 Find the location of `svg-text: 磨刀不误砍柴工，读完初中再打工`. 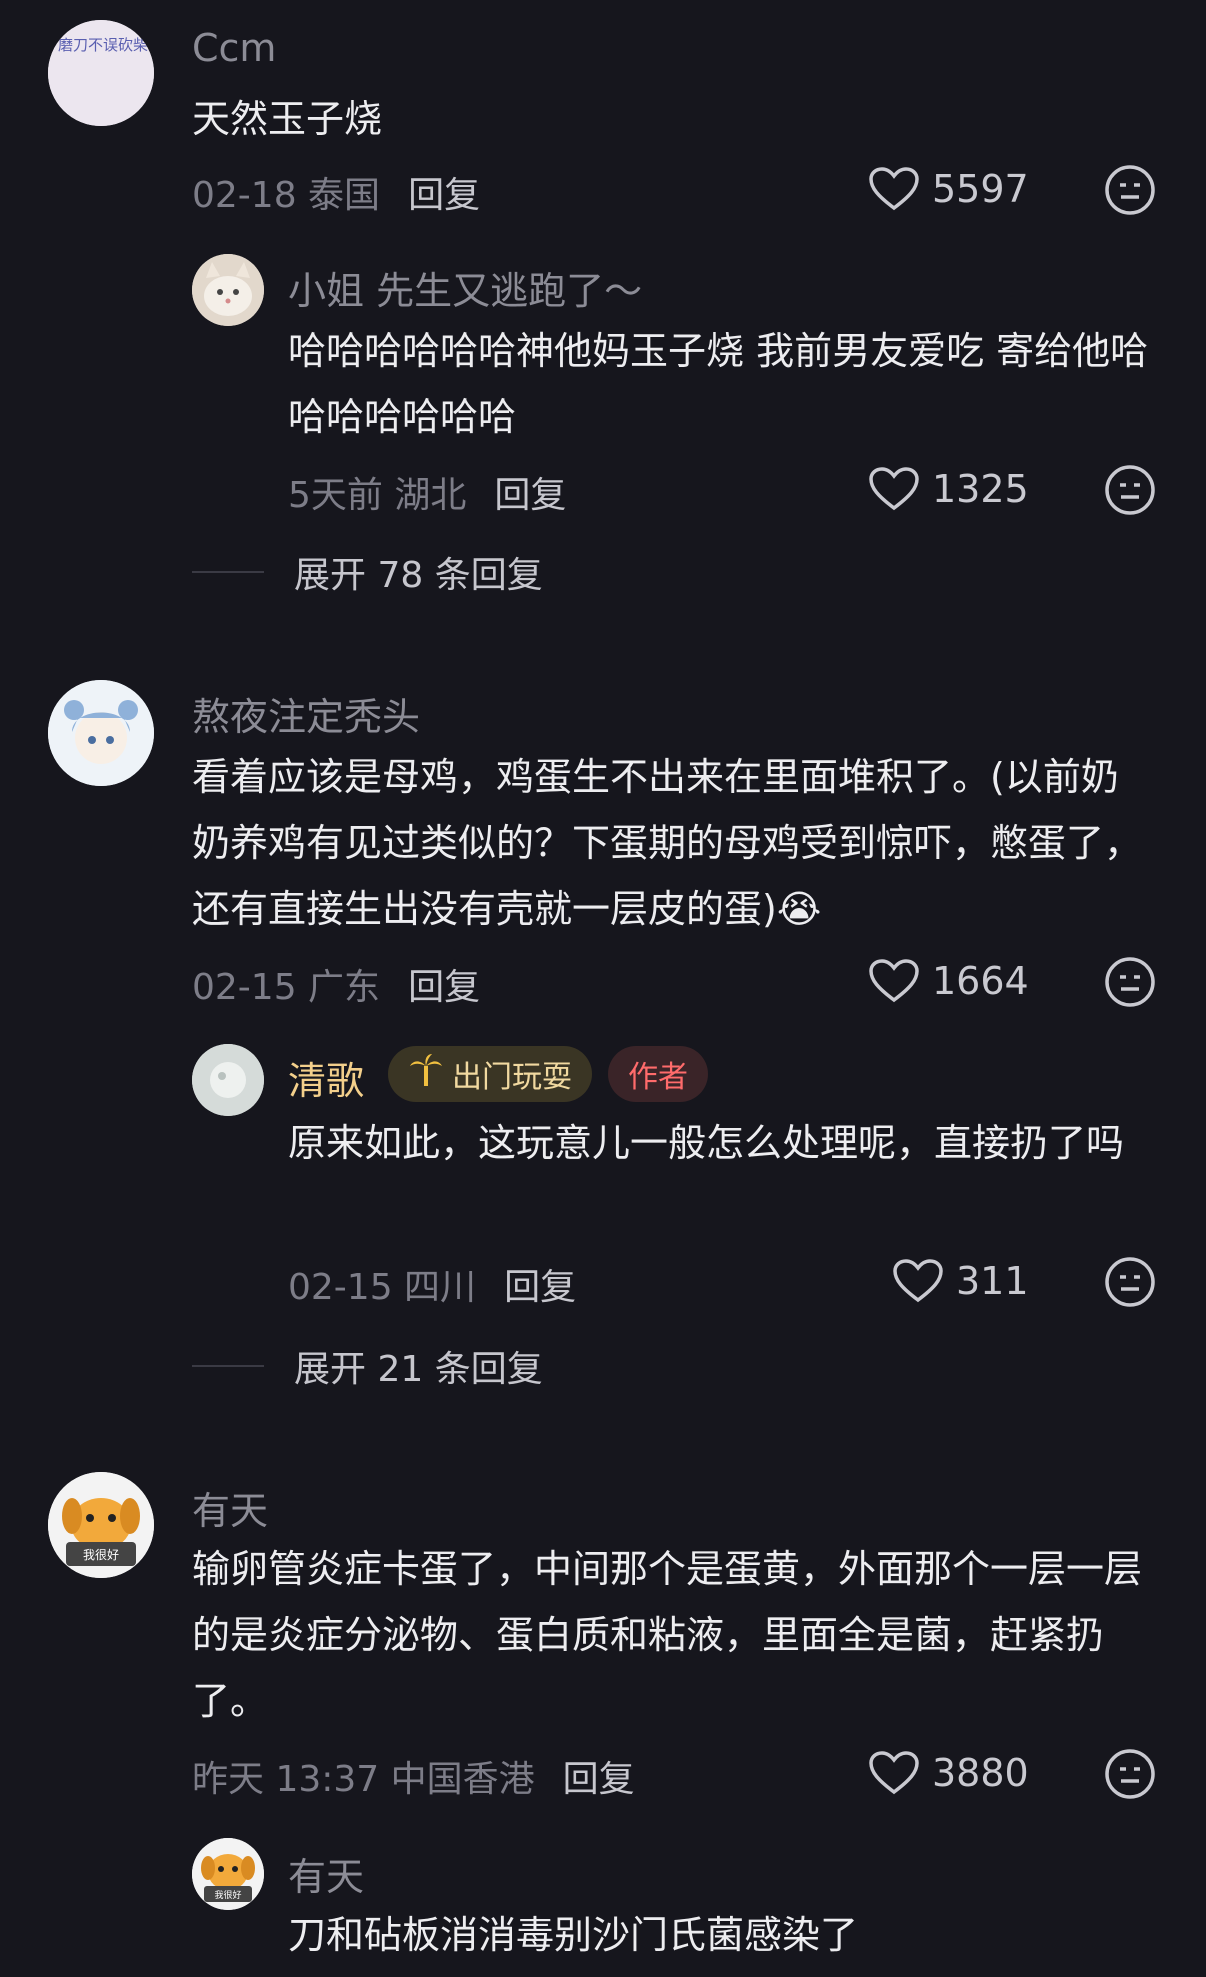

svg-text: 磨刀不误砍柴工，读完初中再打工 is located at coordinates (106, 45).